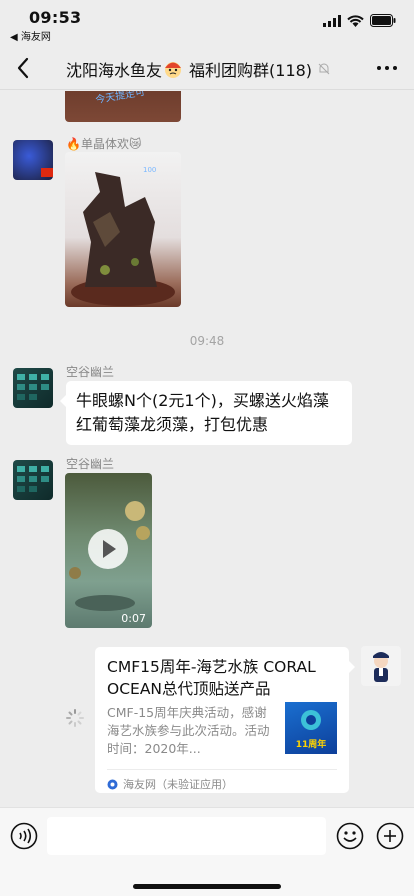 The height and width of the screenshot is (896, 414). I want to click on input-bar, so click(207, 851).